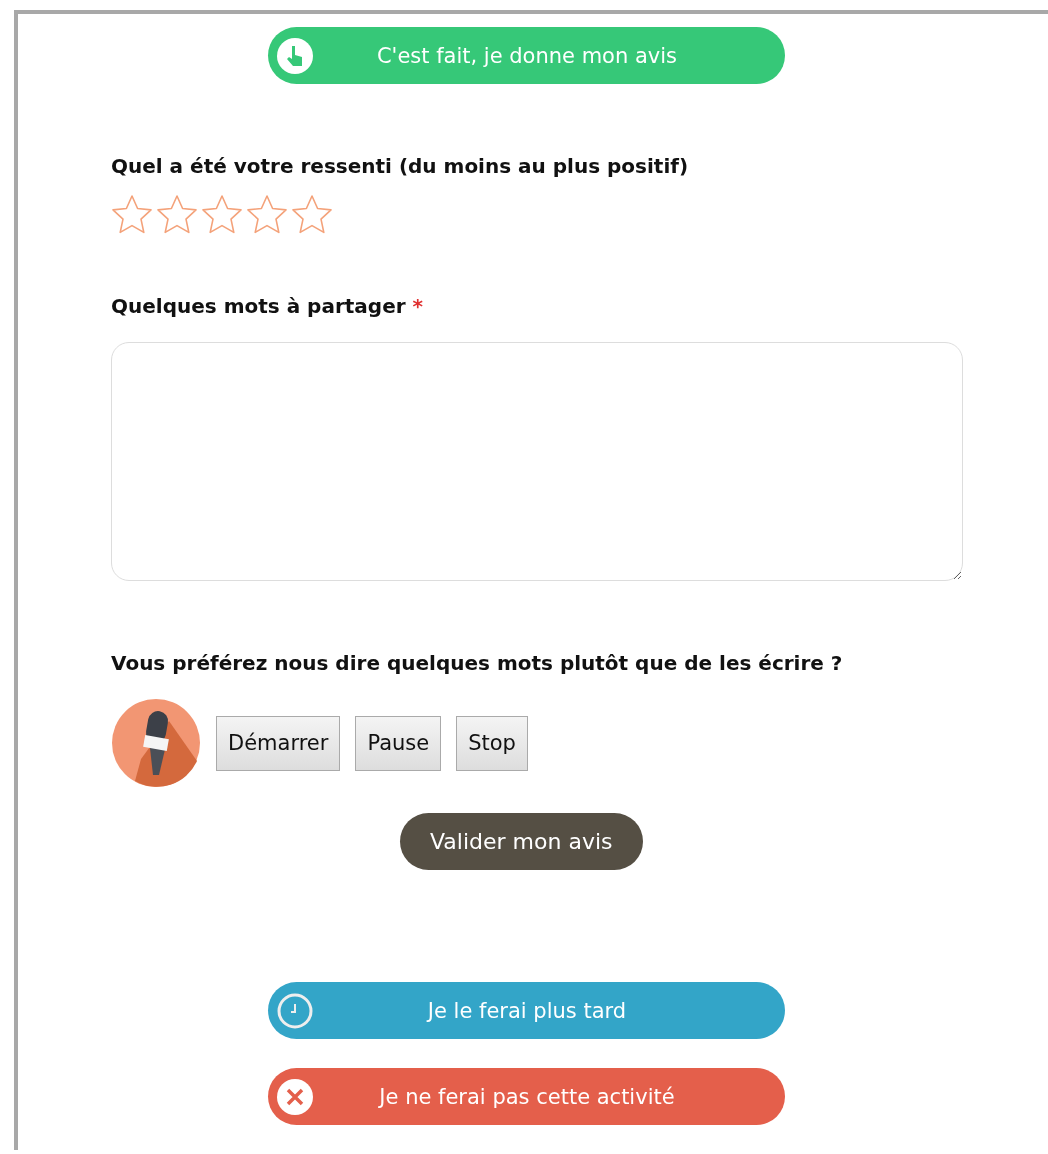 Image resolution: width=1048 pixels, height=1154 pixels. What do you see at coordinates (294, 1010) in the screenshot?
I see `clock-icon` at bounding box center [294, 1010].